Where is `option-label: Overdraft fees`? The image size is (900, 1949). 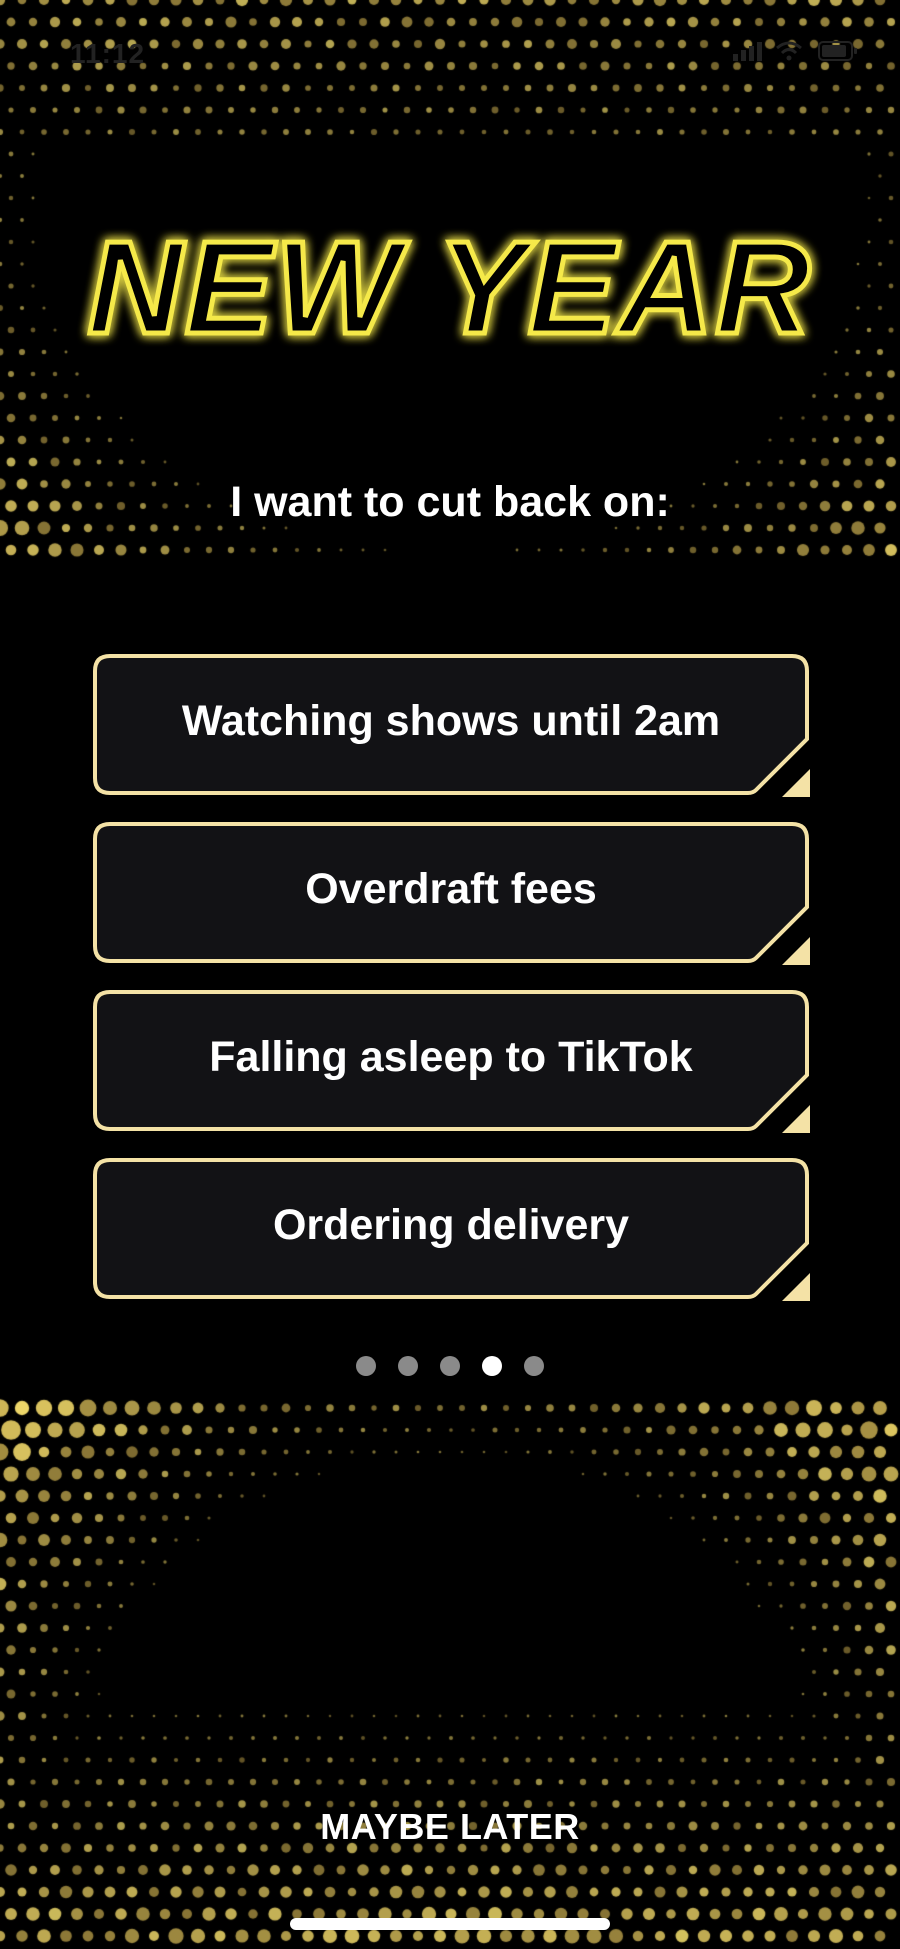 option-label: Overdraft fees is located at coordinates (451, 889).